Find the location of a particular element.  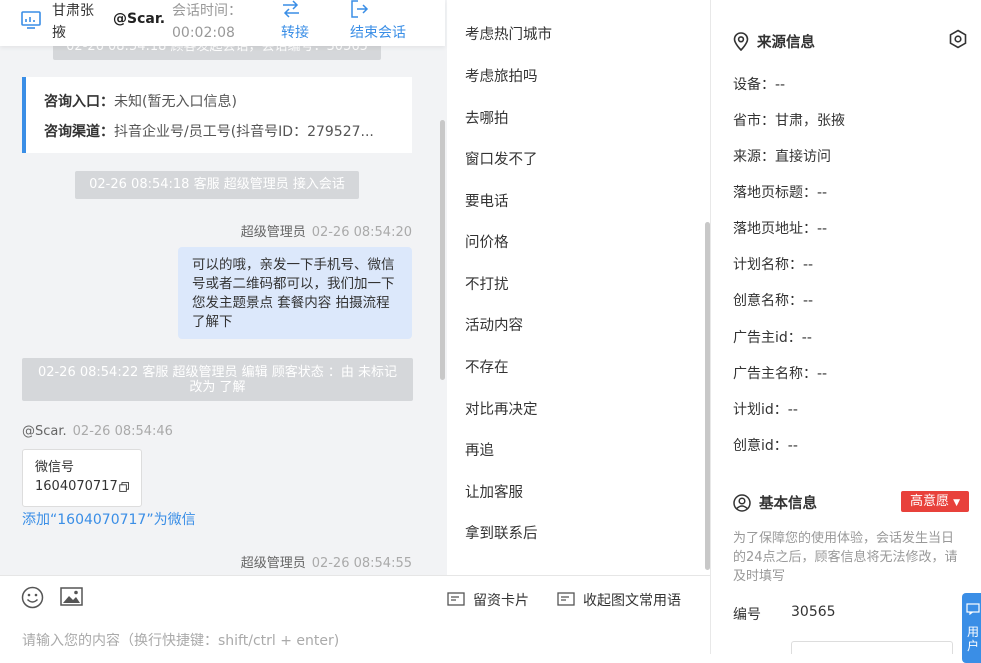

field-advertiser-name: 广告主名称：-- is located at coordinates (780, 374).